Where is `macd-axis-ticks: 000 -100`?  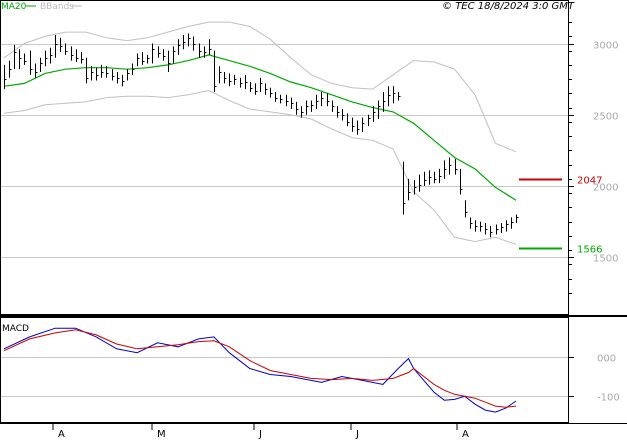 macd-axis-ticks: 000 -100 is located at coordinates (594, 379).